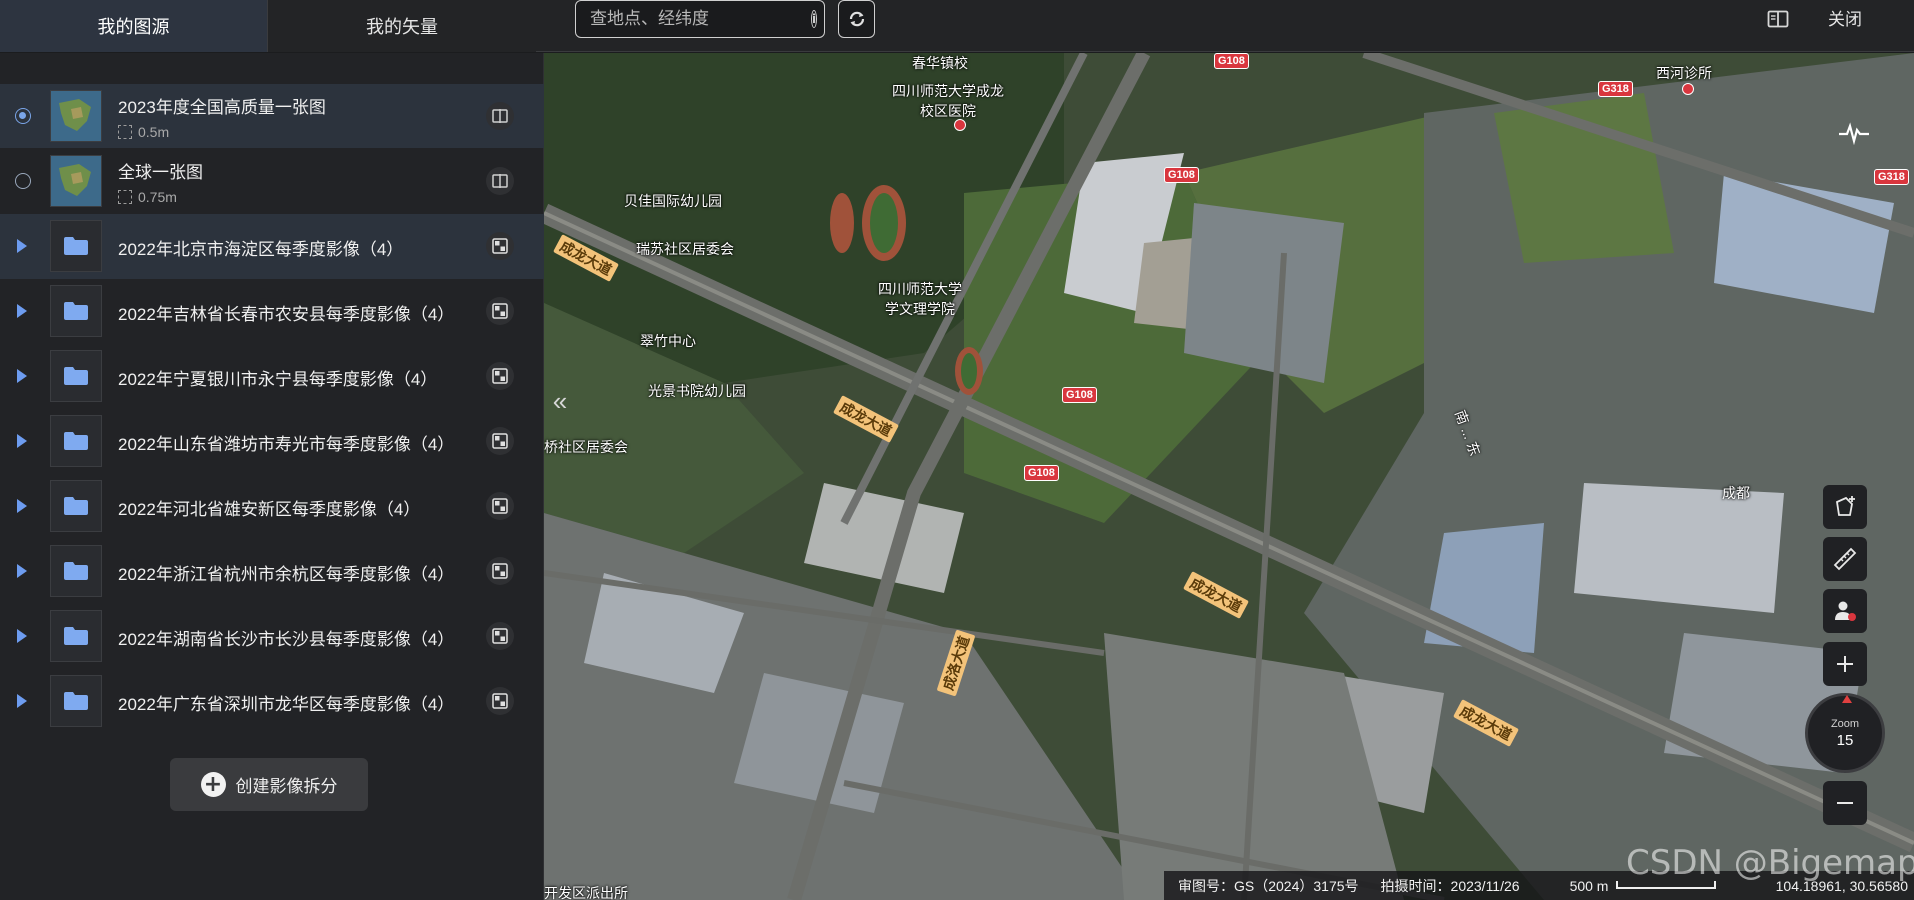 Image resolution: width=1914 pixels, height=900 pixels. I want to click on folder-item: 2022年浙江省杭州市余杭区每季度影像（4）, so click(272, 571).